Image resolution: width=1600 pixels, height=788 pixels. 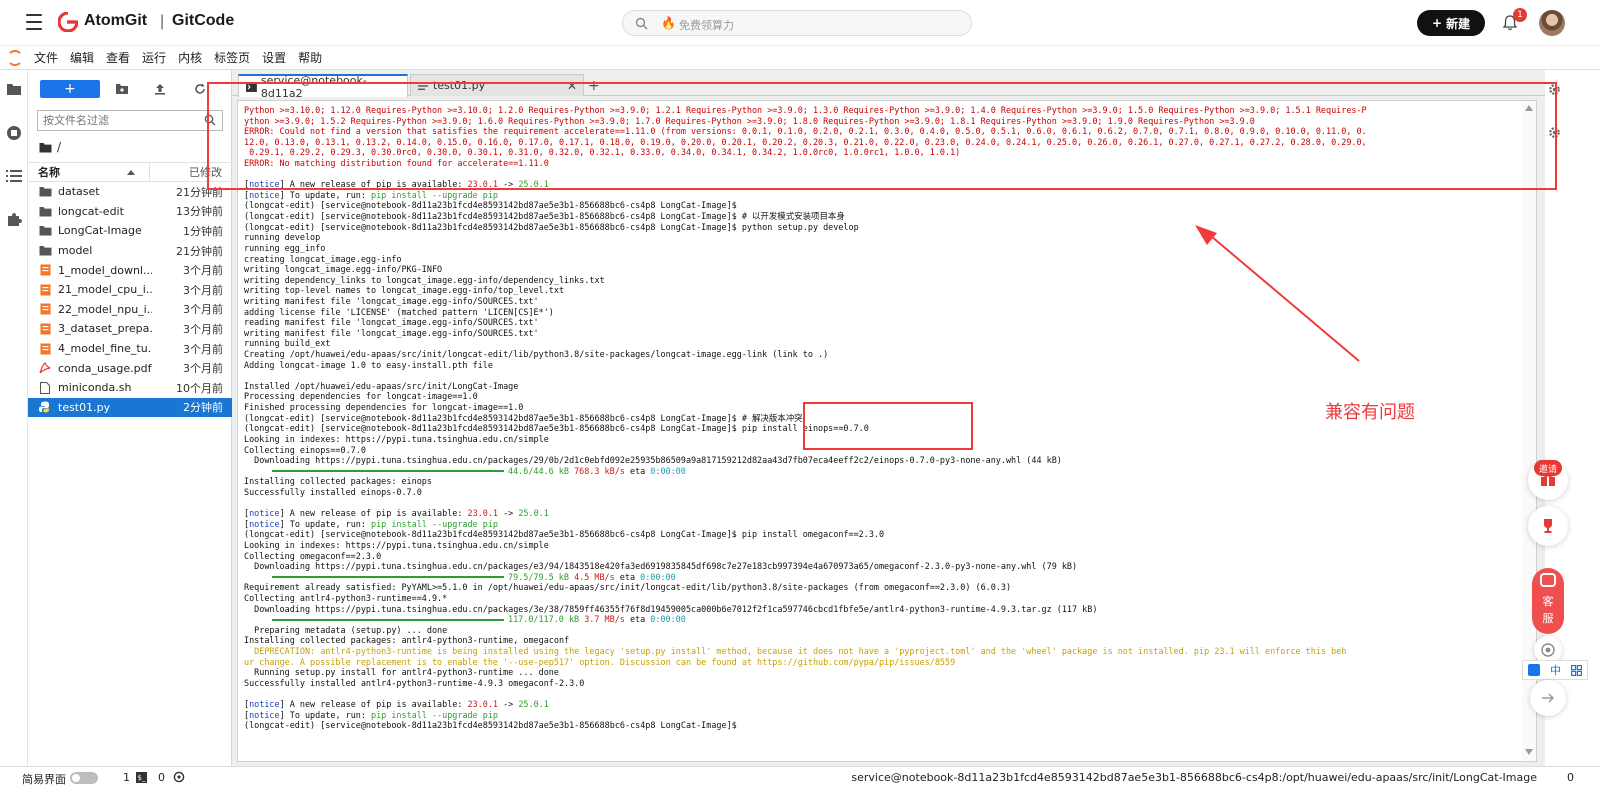 What do you see at coordinates (1370, 412) in the screenshot?
I see `annotation-label: 兼容有问题` at bounding box center [1370, 412].